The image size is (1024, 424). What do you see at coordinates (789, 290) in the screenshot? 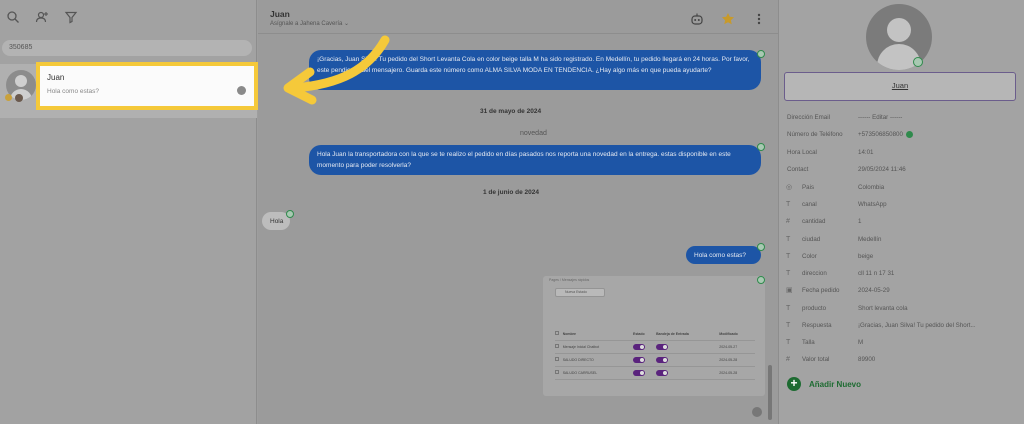
I see `calendar-icon: ▣` at bounding box center [789, 290].